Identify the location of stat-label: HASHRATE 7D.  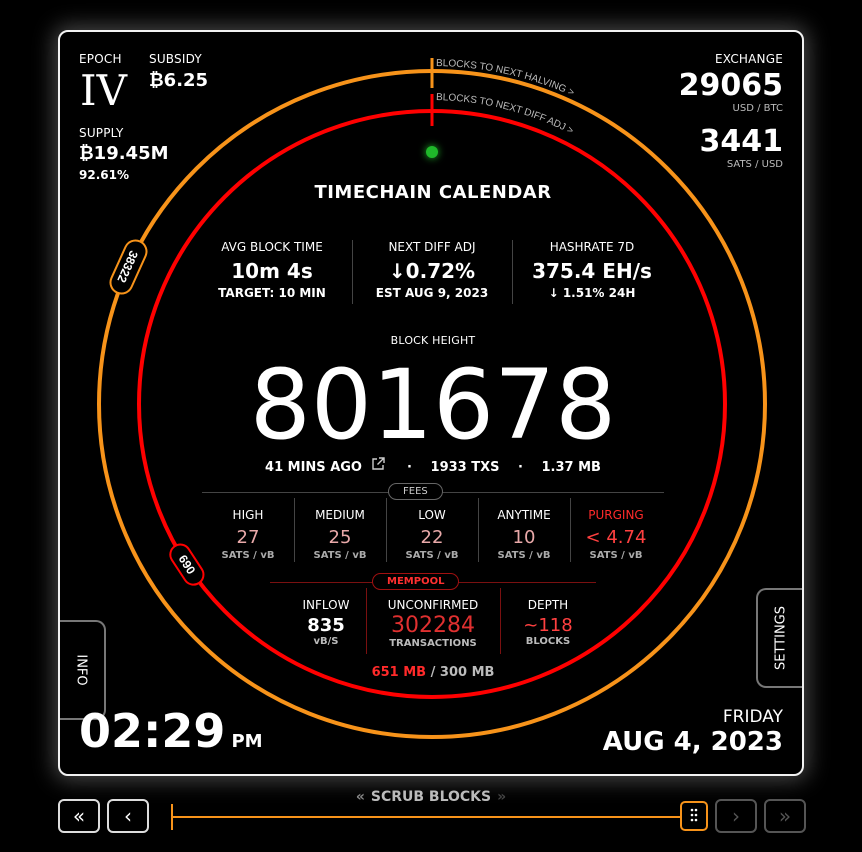
(592, 247).